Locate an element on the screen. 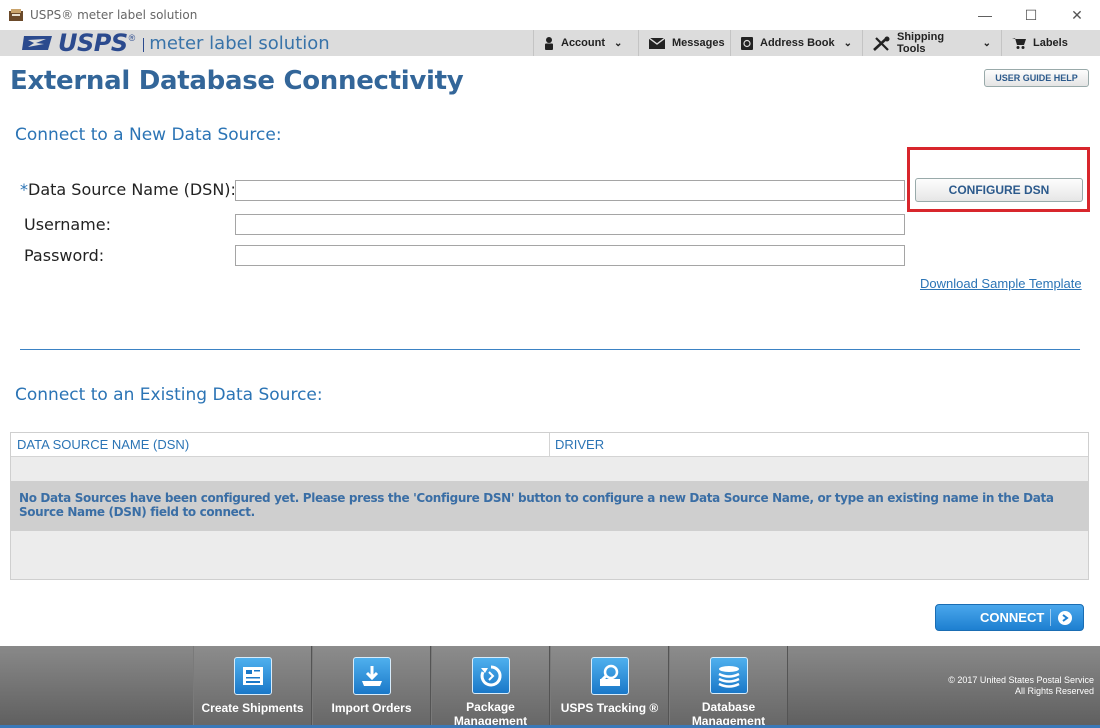 The width and height of the screenshot is (1100, 728). person-icon is located at coordinates (549, 43).